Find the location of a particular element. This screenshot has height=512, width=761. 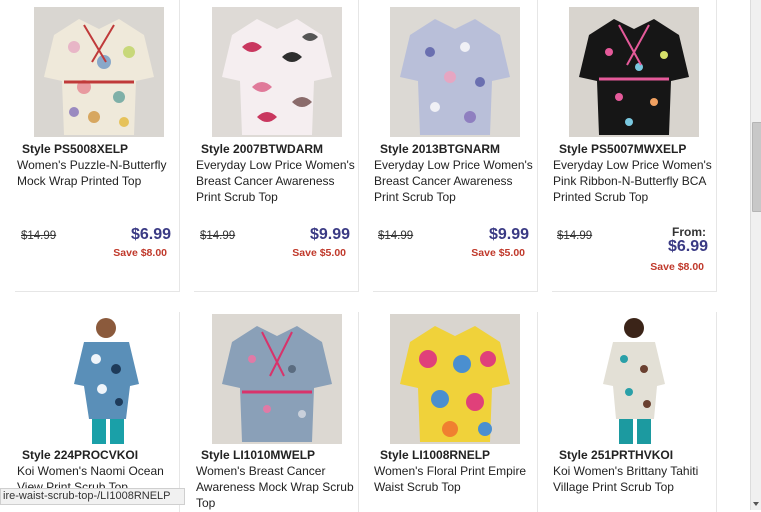

product-style: Style 2013BTGNARM is located at coordinates (440, 149).